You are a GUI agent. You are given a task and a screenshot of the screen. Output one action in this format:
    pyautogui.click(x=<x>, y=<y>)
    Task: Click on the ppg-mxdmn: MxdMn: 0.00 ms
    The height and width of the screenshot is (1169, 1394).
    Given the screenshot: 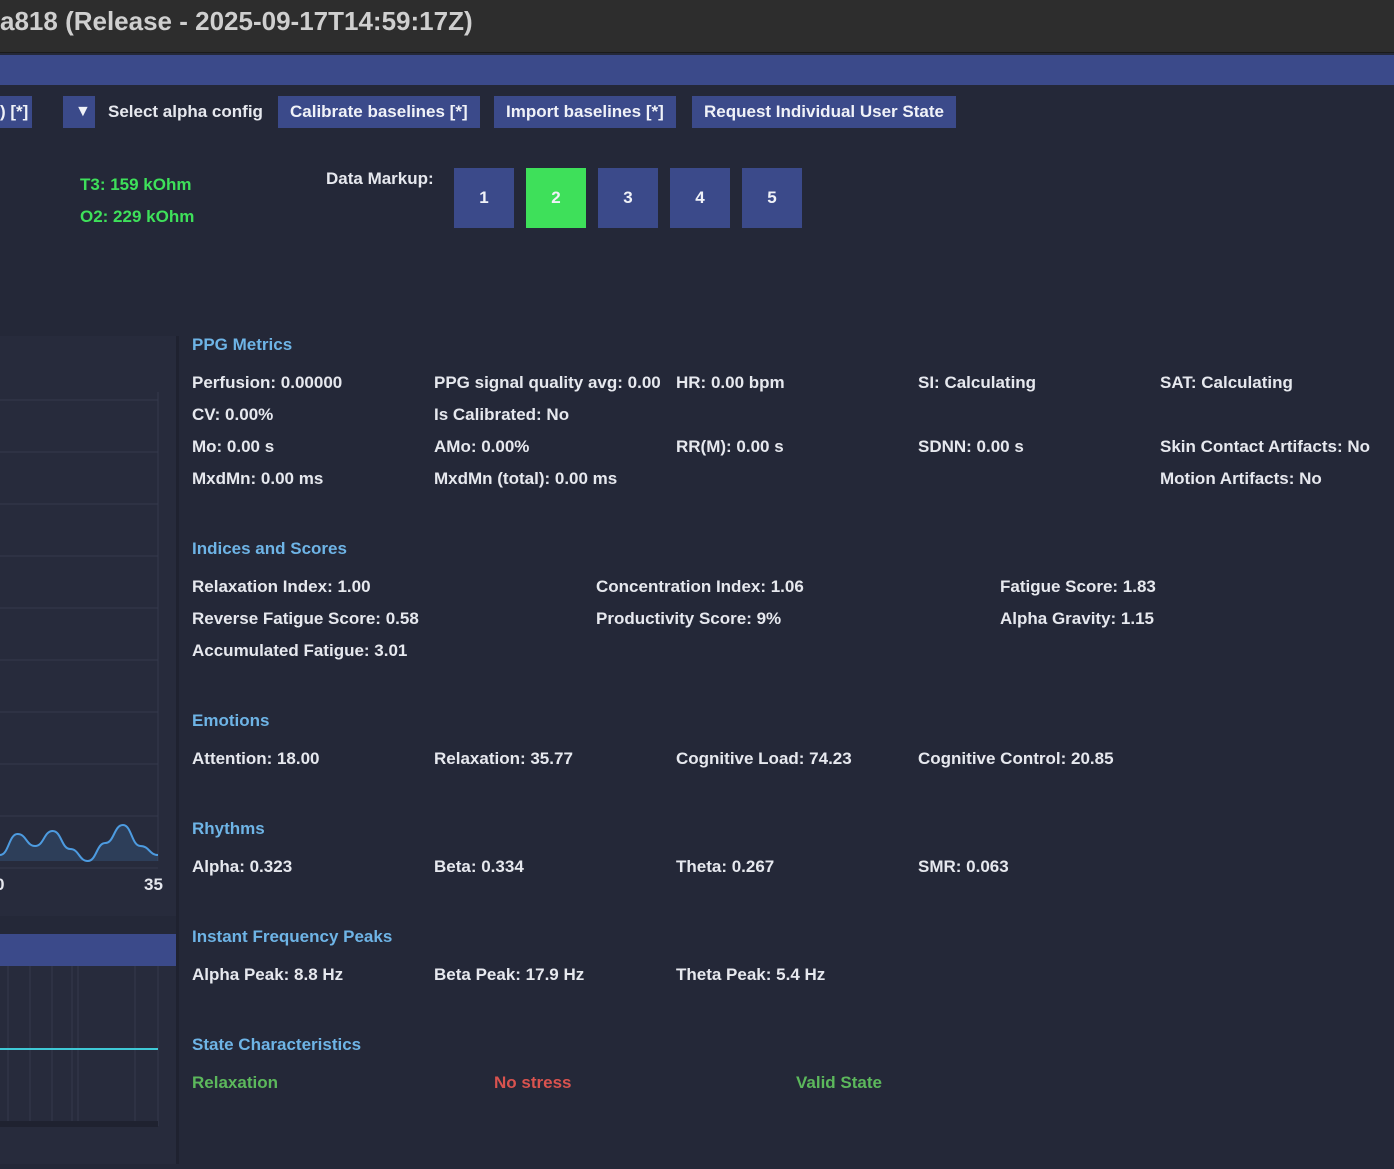 What is the action you would take?
    pyautogui.click(x=258, y=478)
    